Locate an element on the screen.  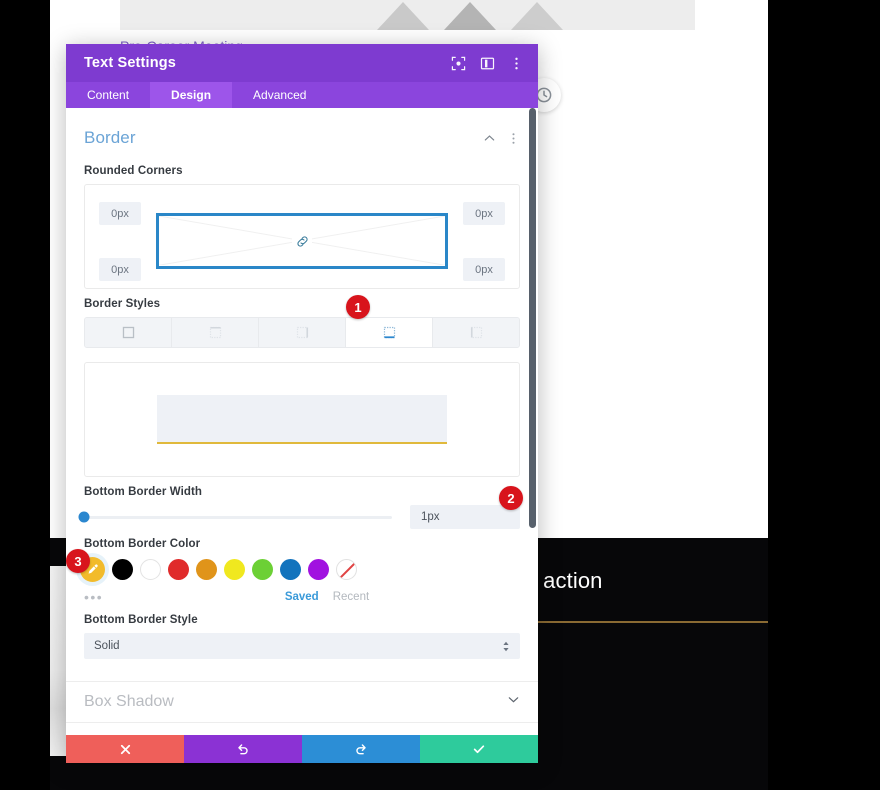
border-style-all is located at coordinates (128, 332).